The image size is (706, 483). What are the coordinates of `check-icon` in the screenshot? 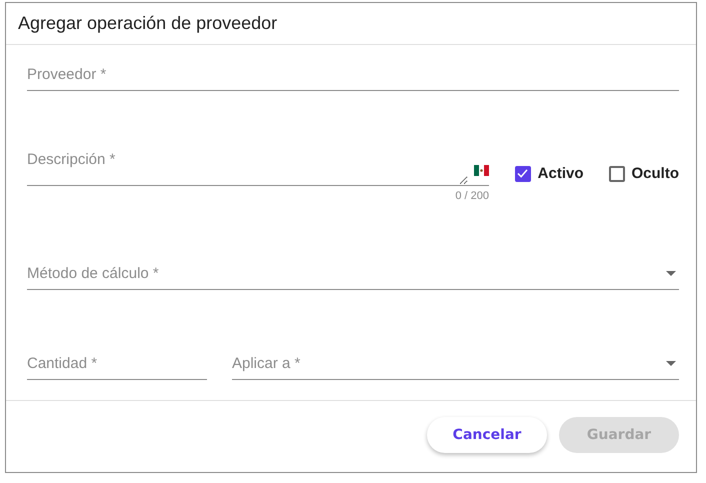 It's located at (522, 173).